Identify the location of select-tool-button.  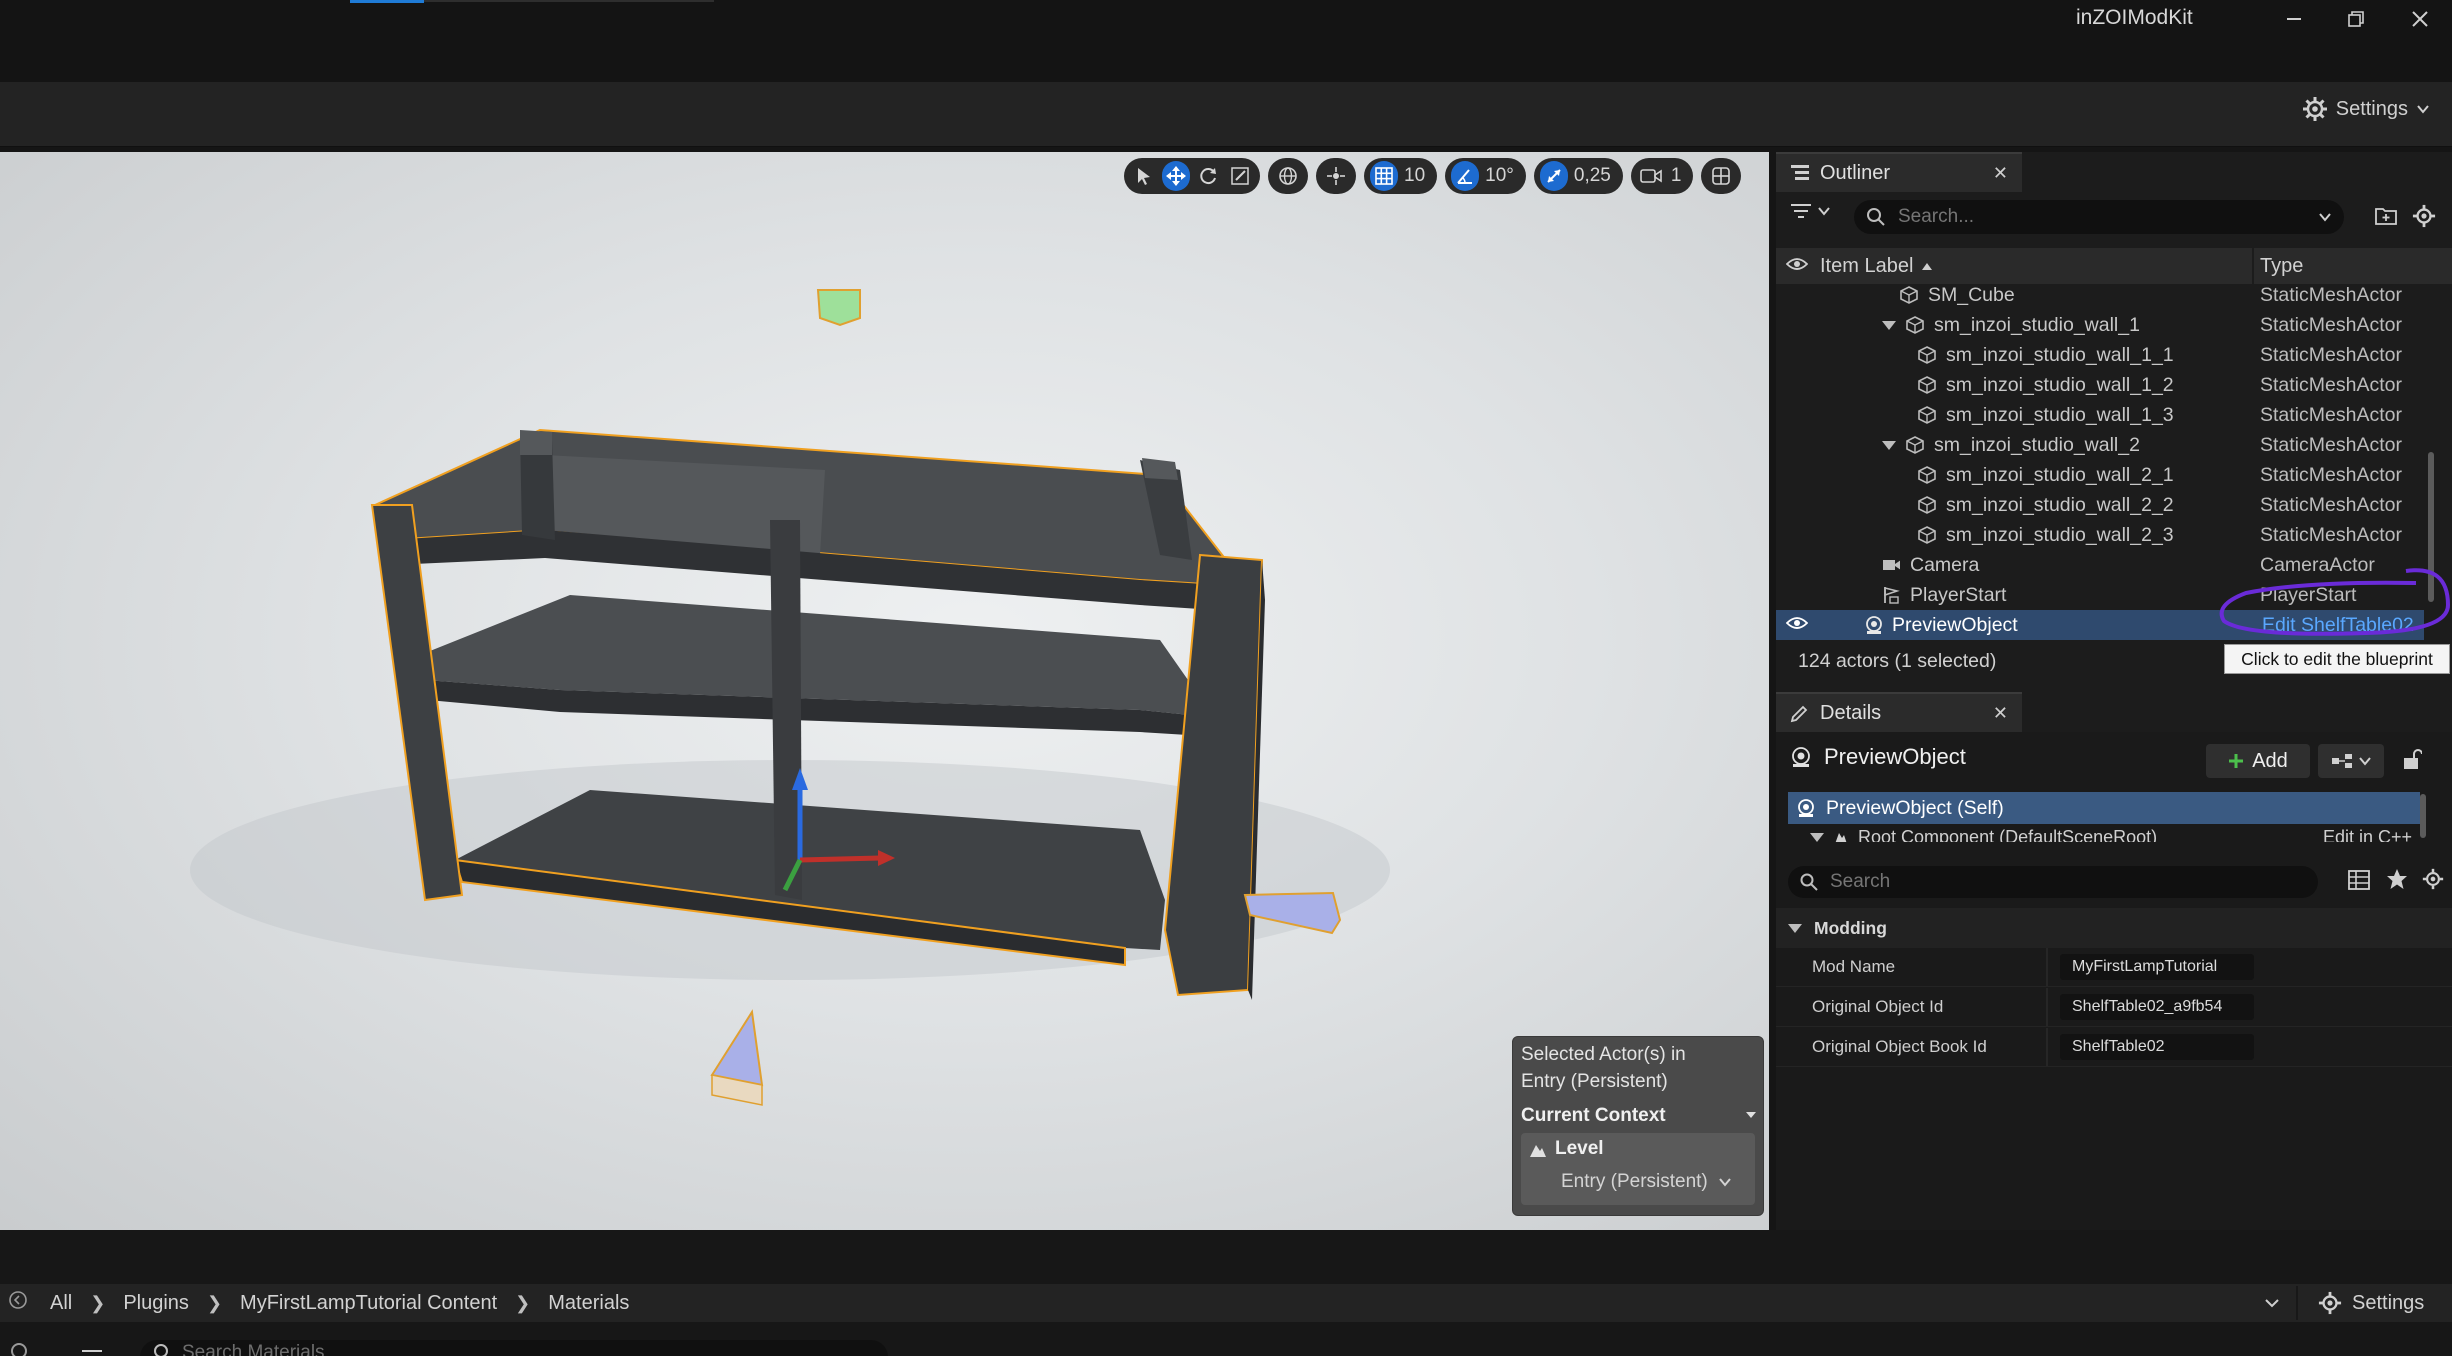
(1144, 176).